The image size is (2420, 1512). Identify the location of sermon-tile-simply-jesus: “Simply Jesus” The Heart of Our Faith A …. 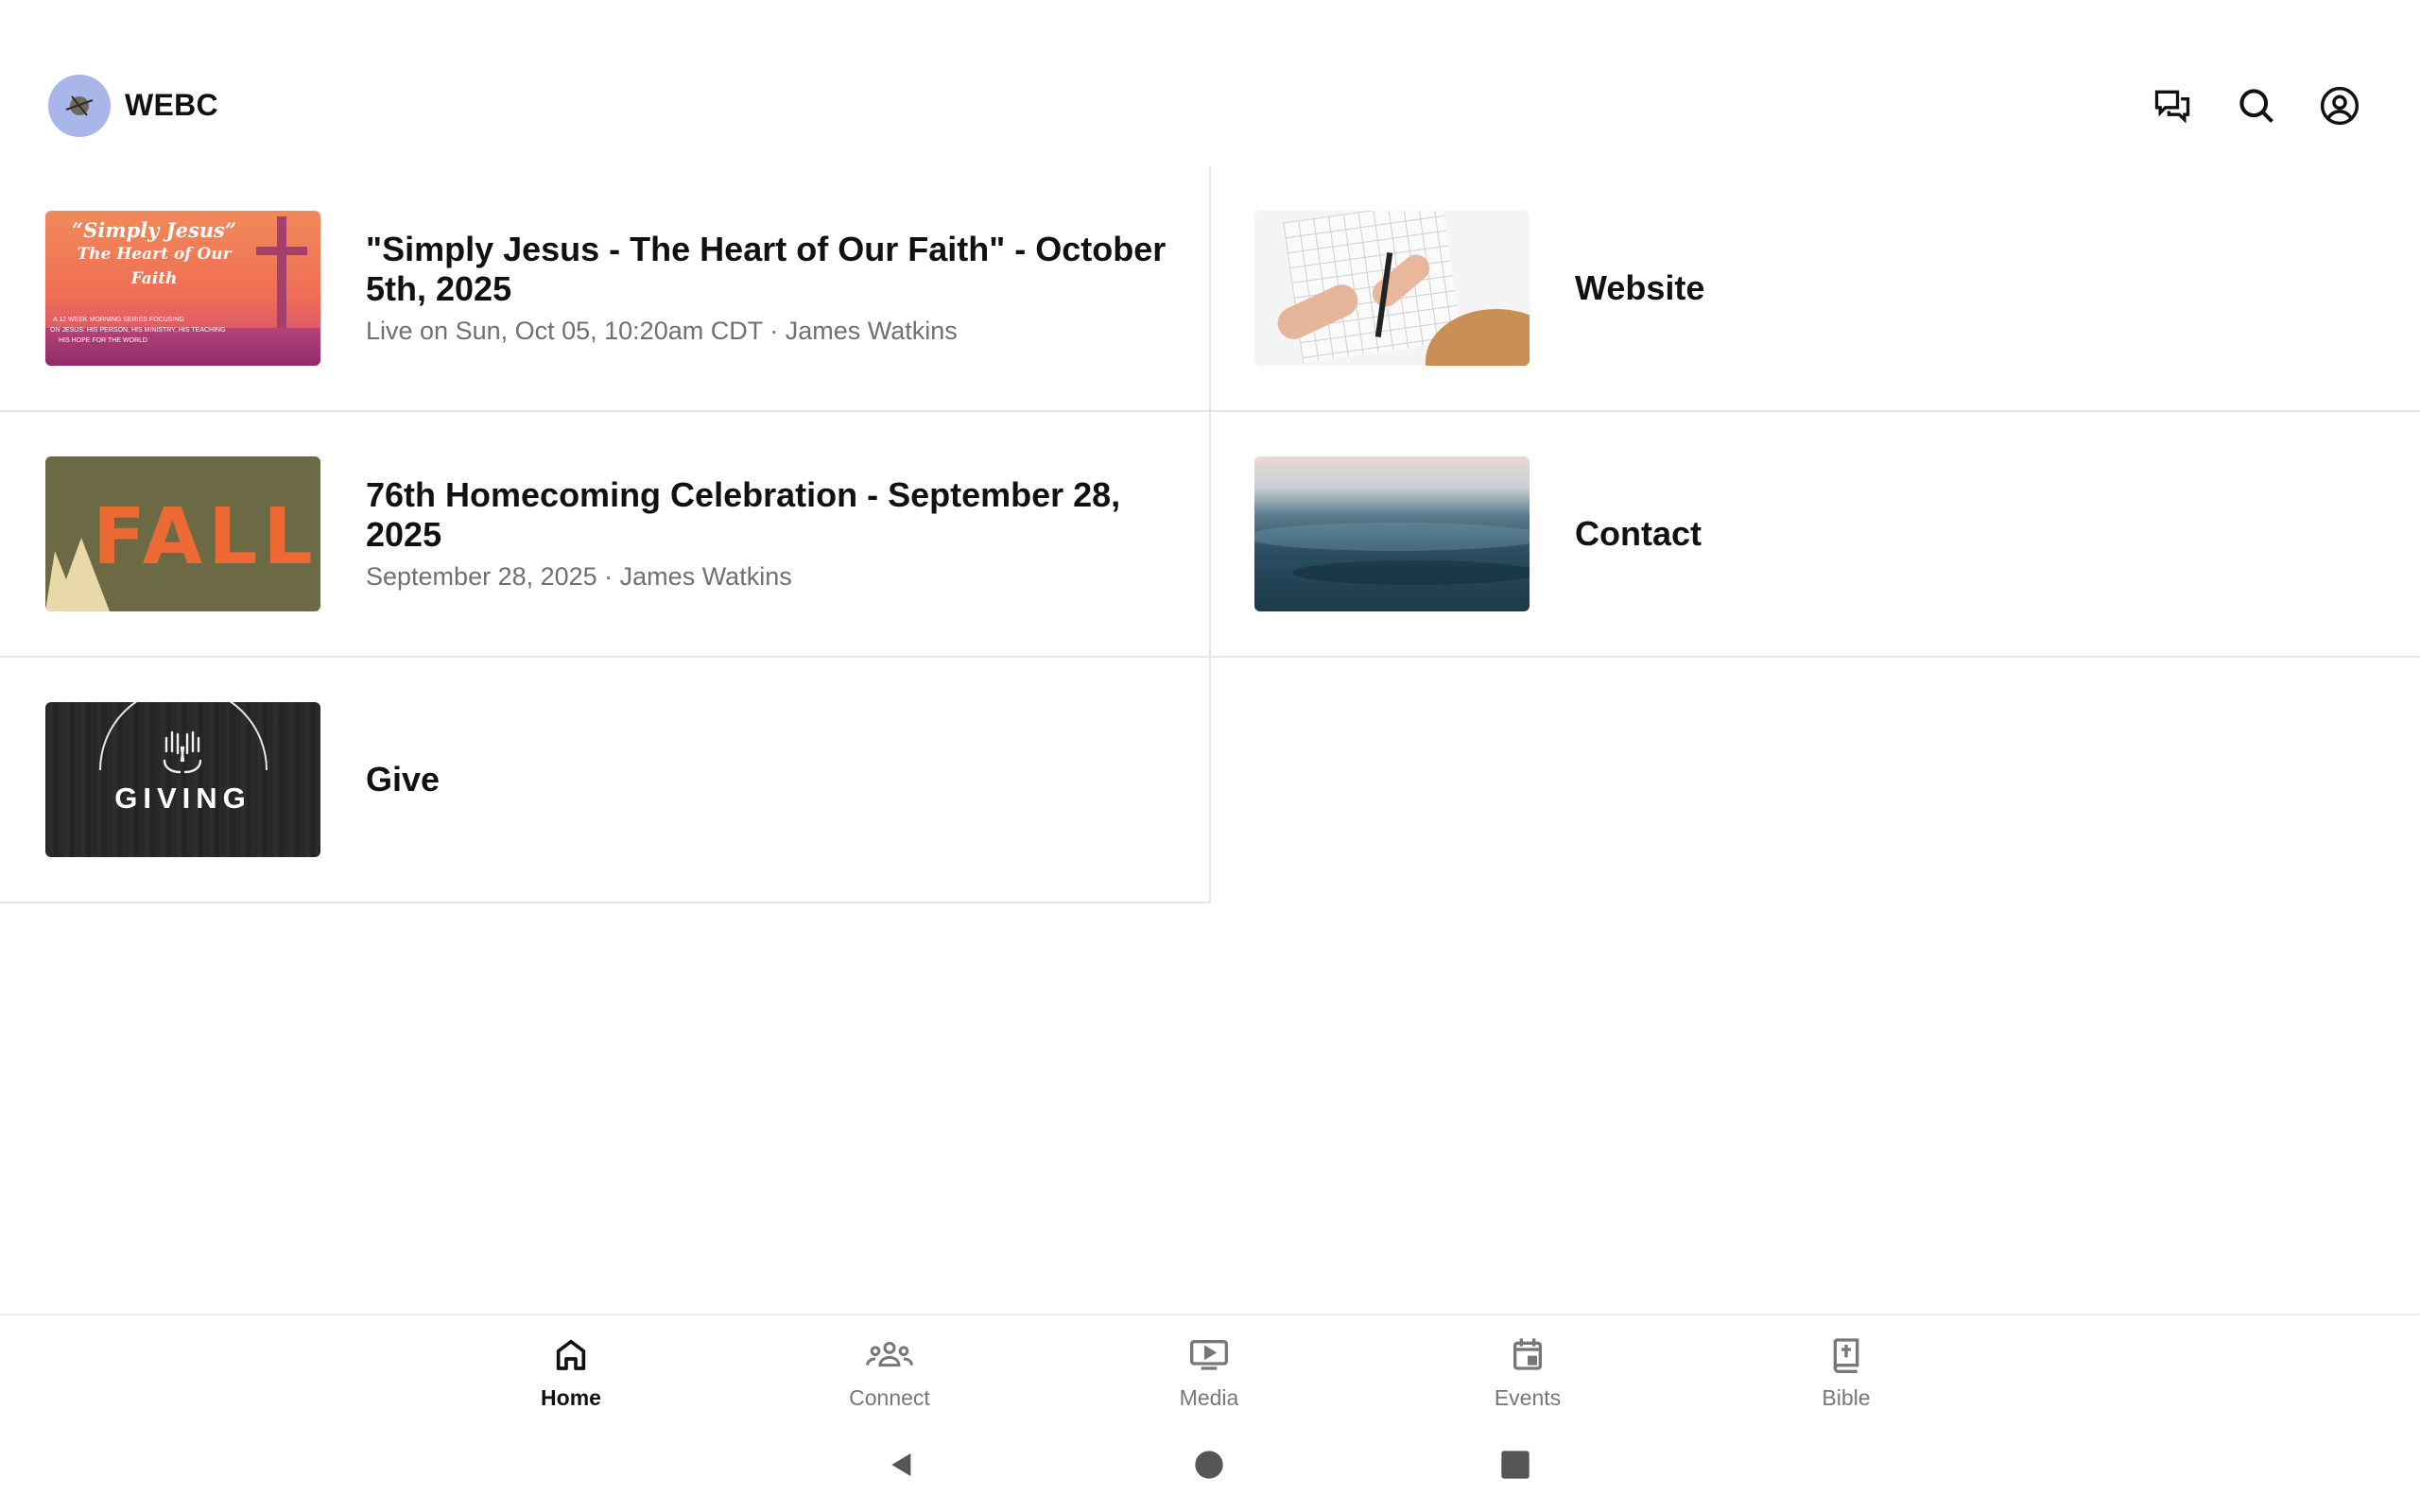
(605, 289).